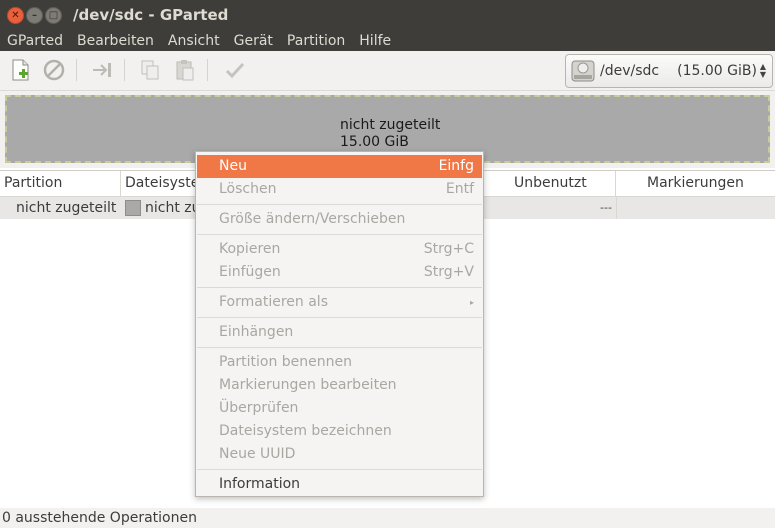 The height and width of the screenshot is (528, 775). I want to click on menu-item-label: Neu, so click(233, 166).